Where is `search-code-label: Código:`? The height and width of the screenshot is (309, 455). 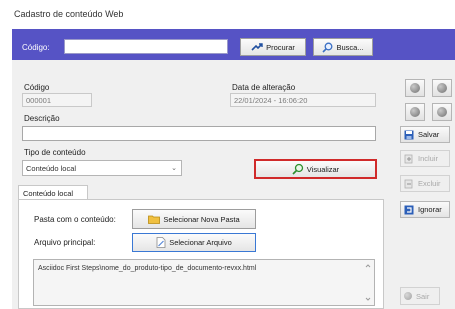
search-code-label: Código: is located at coordinates (36, 47).